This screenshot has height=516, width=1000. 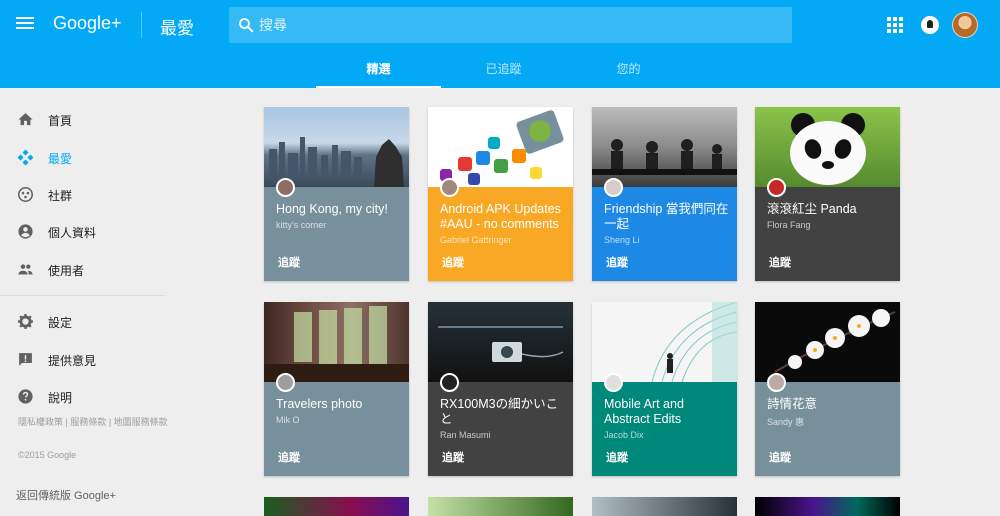 I want to click on sidebar-item-profile: 個人資料, so click(x=82, y=231).